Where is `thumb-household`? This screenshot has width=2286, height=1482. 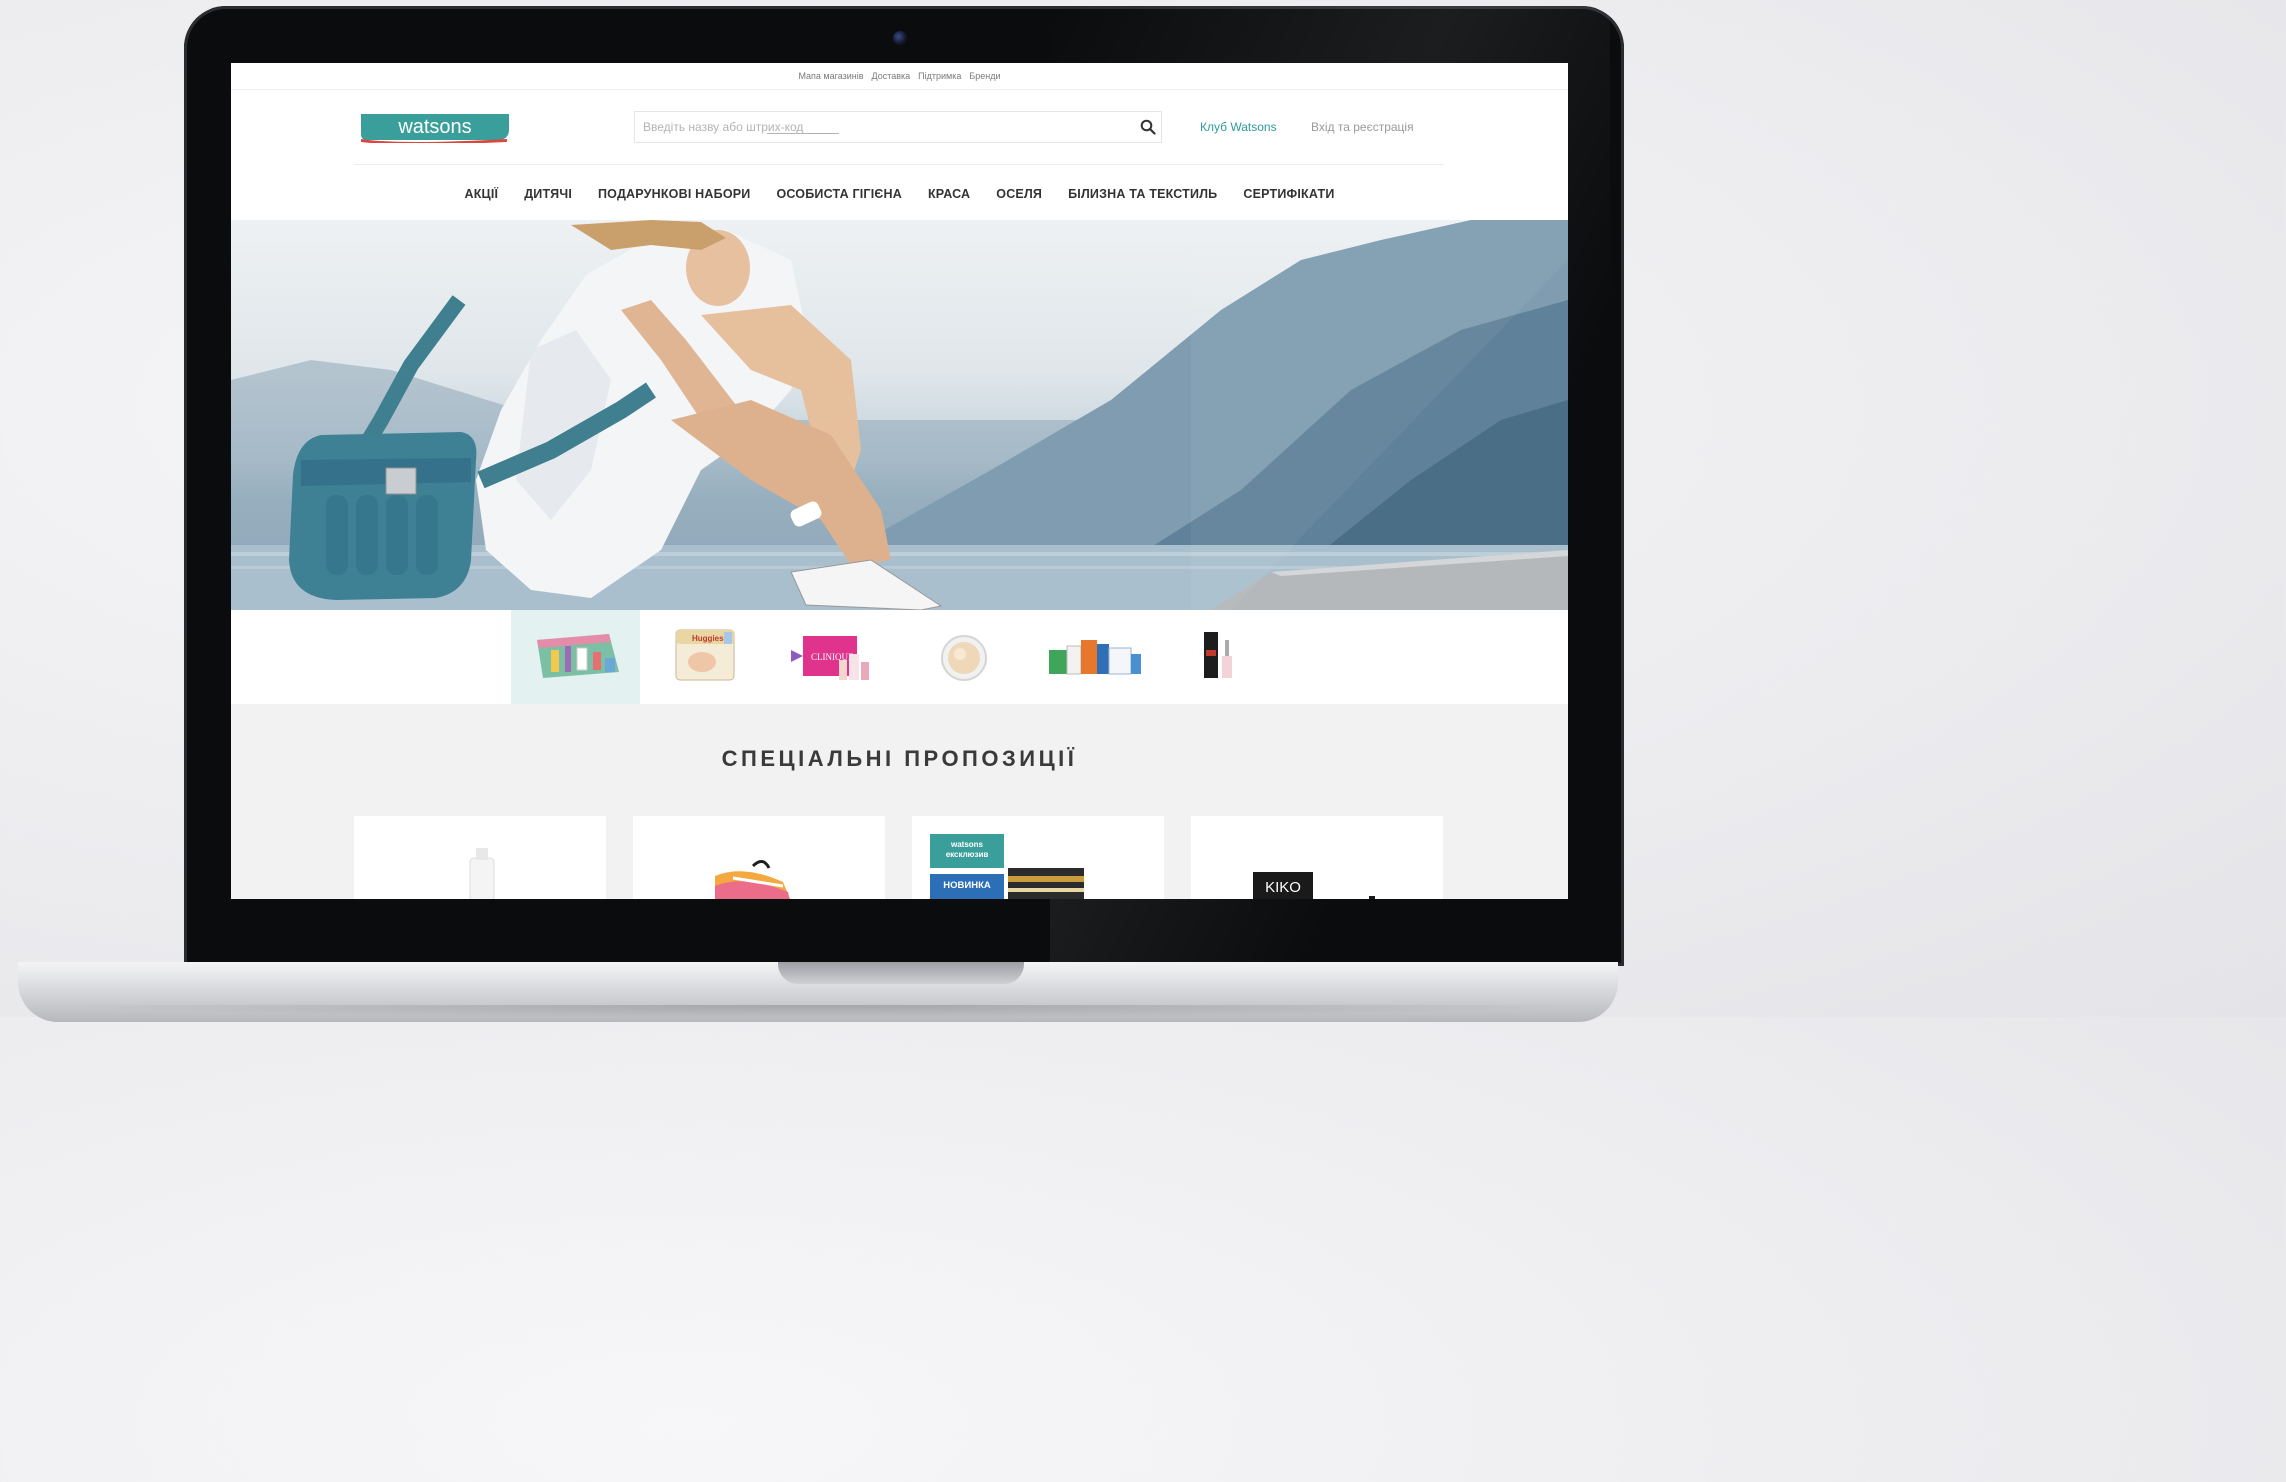
thumb-household is located at coordinates (1091, 657).